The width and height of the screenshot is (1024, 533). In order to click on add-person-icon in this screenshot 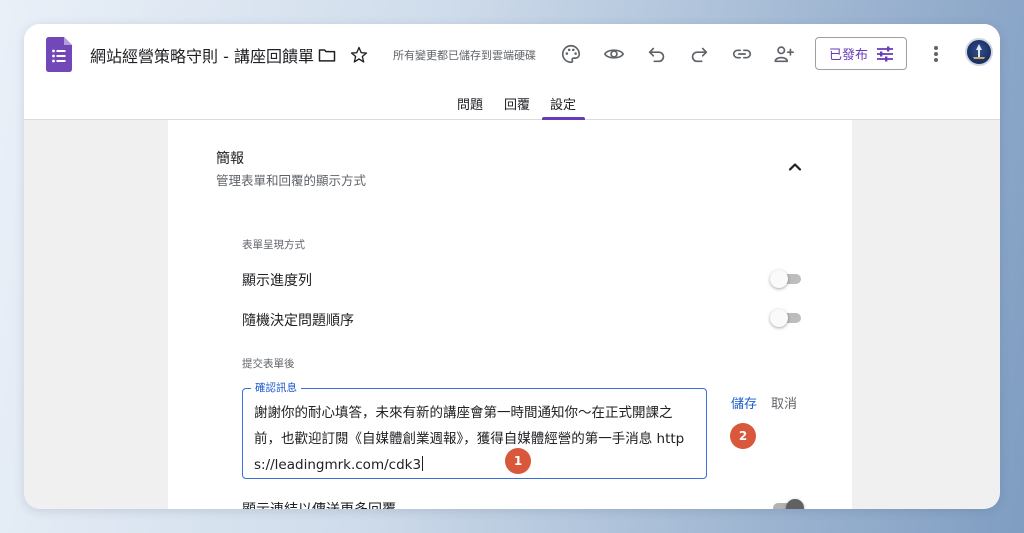, I will do `click(784, 54)`.